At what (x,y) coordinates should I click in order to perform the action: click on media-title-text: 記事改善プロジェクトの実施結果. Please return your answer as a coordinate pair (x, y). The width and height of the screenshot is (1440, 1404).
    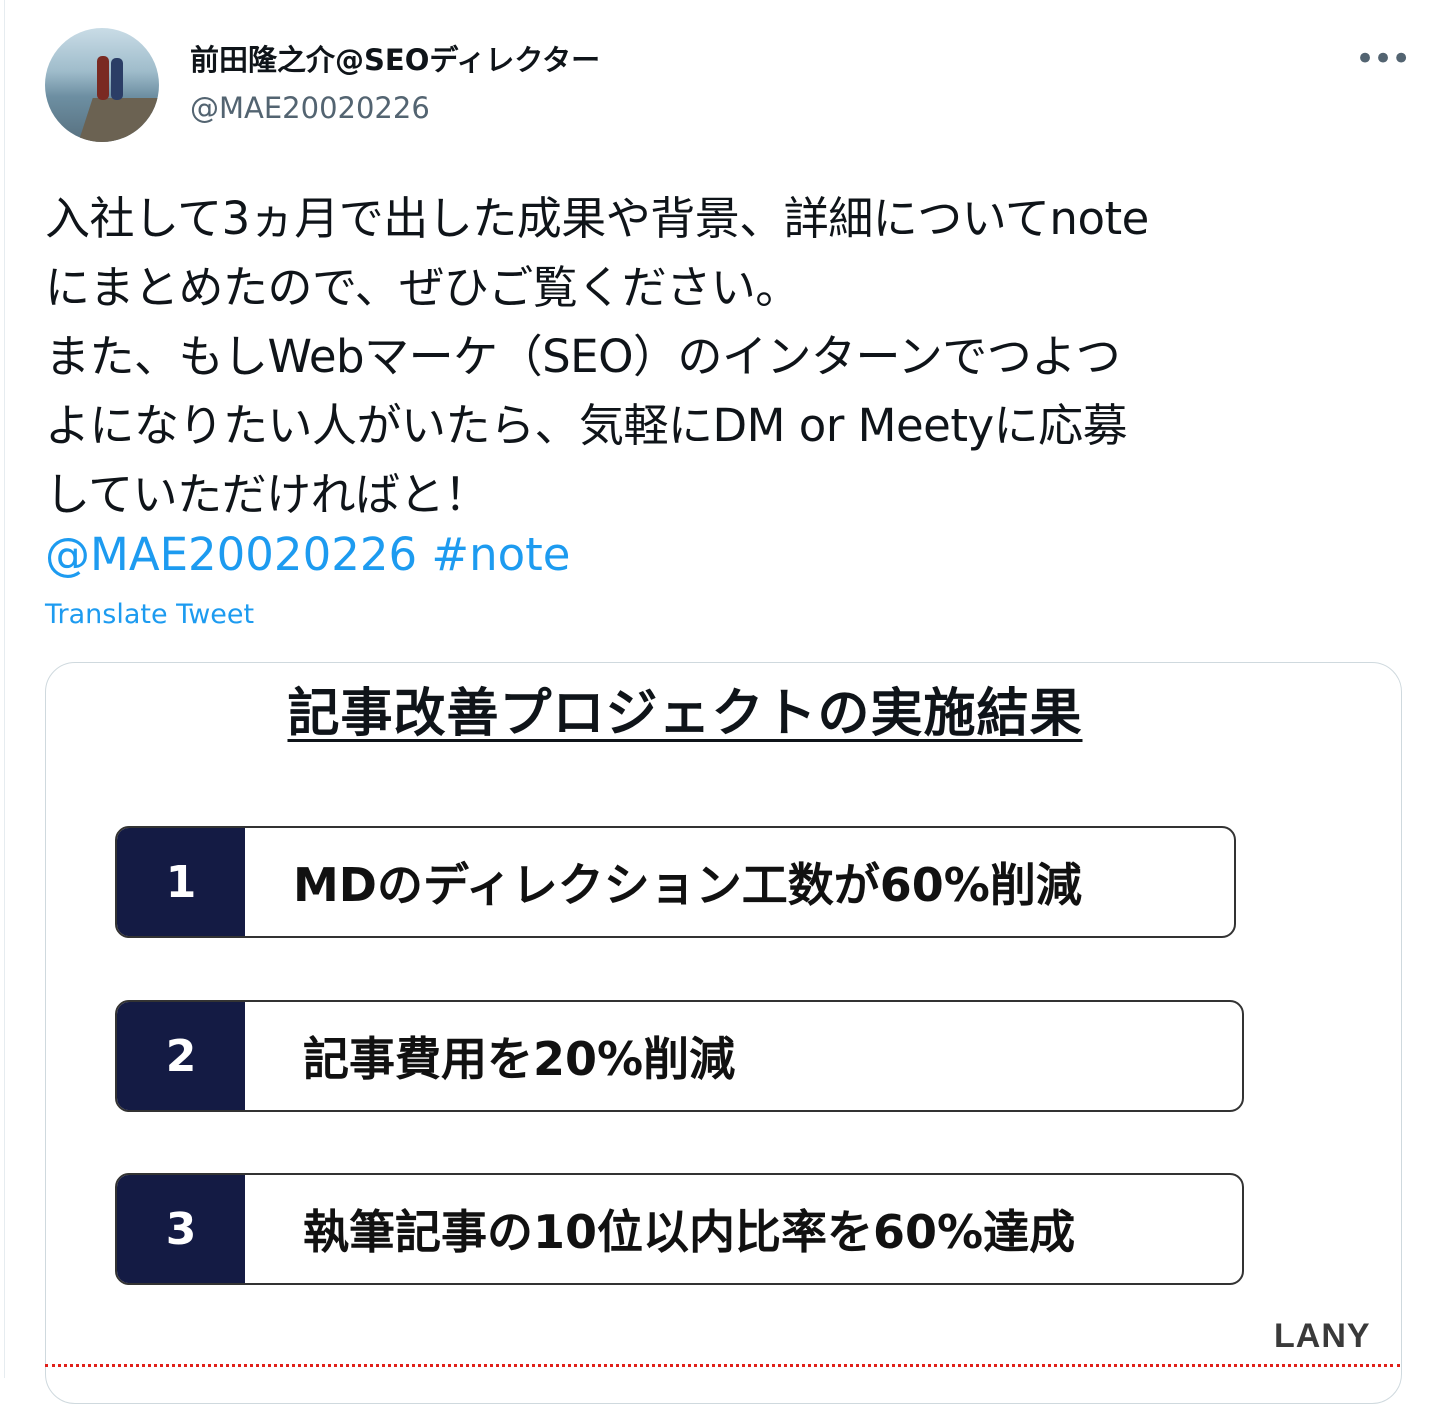
    Looking at the image, I should click on (685, 714).